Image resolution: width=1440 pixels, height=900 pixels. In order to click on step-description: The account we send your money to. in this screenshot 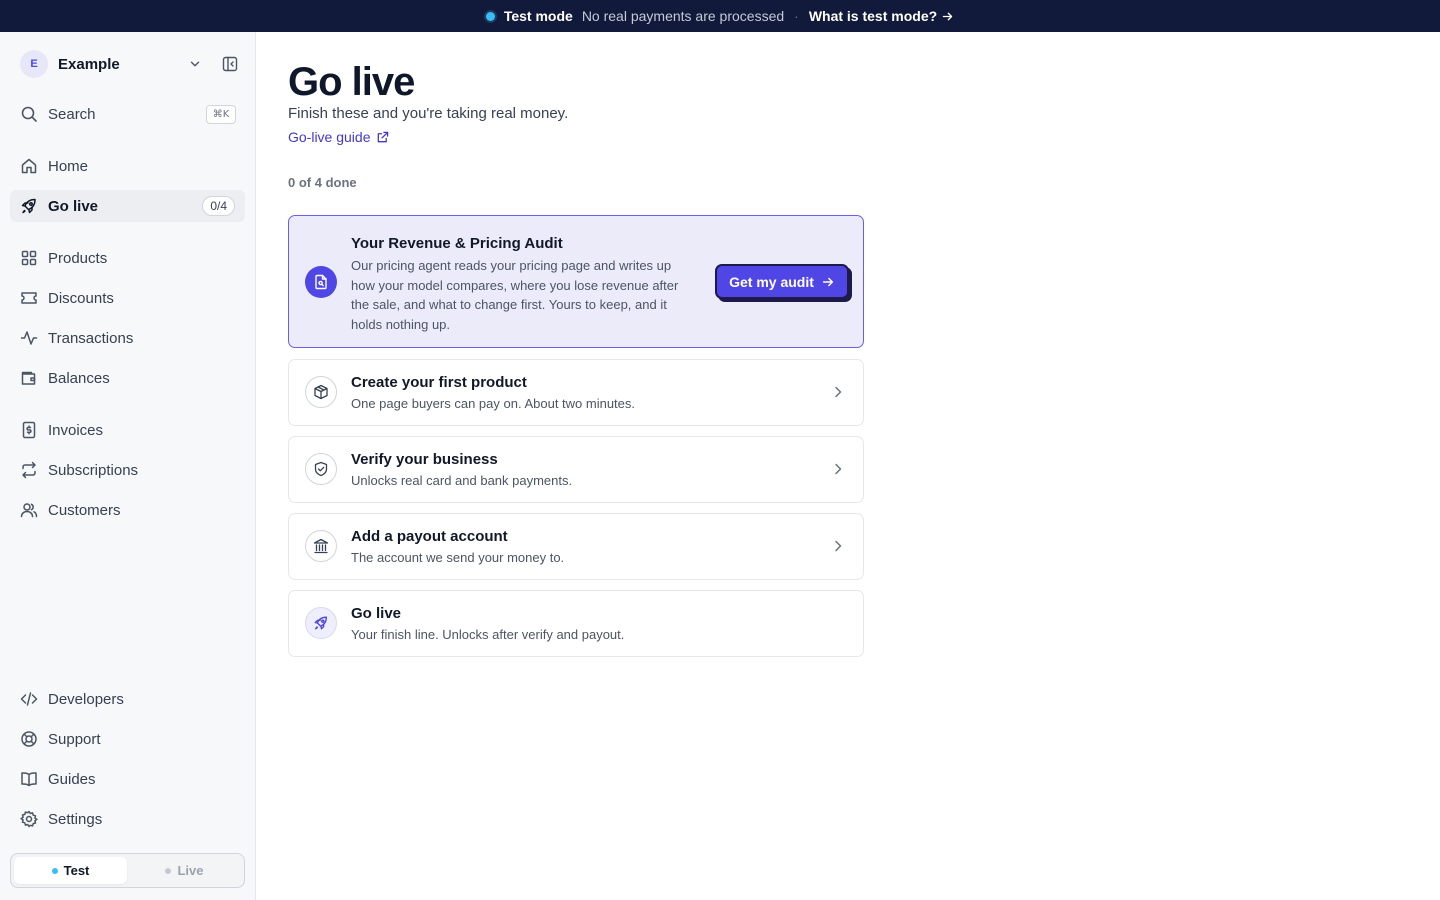, I will do `click(458, 557)`.